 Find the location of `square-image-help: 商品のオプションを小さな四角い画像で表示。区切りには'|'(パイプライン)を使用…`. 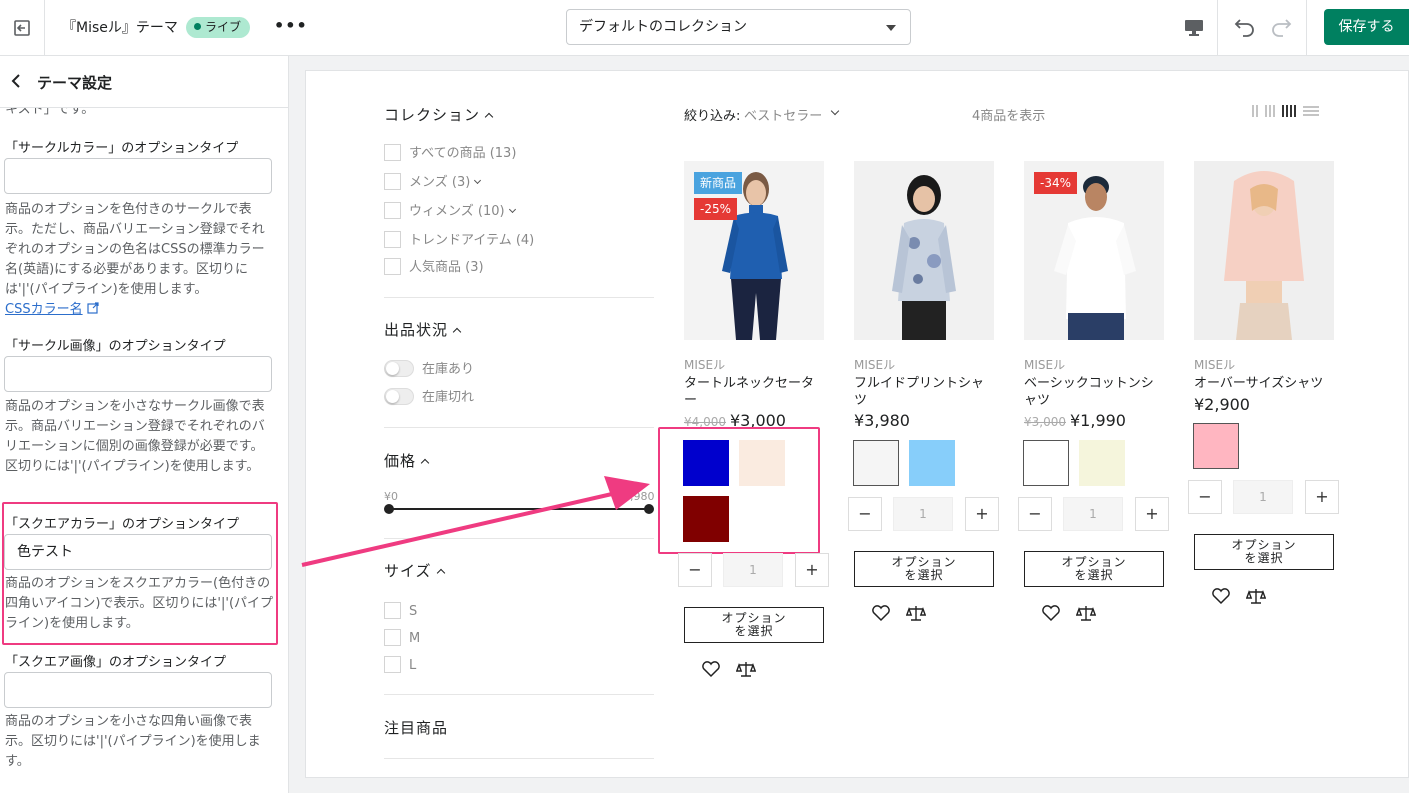

square-image-help: 商品のオプションを小さな四角い画像で表示。区切りには'|'(パイプライン)を使用… is located at coordinates (133, 741).